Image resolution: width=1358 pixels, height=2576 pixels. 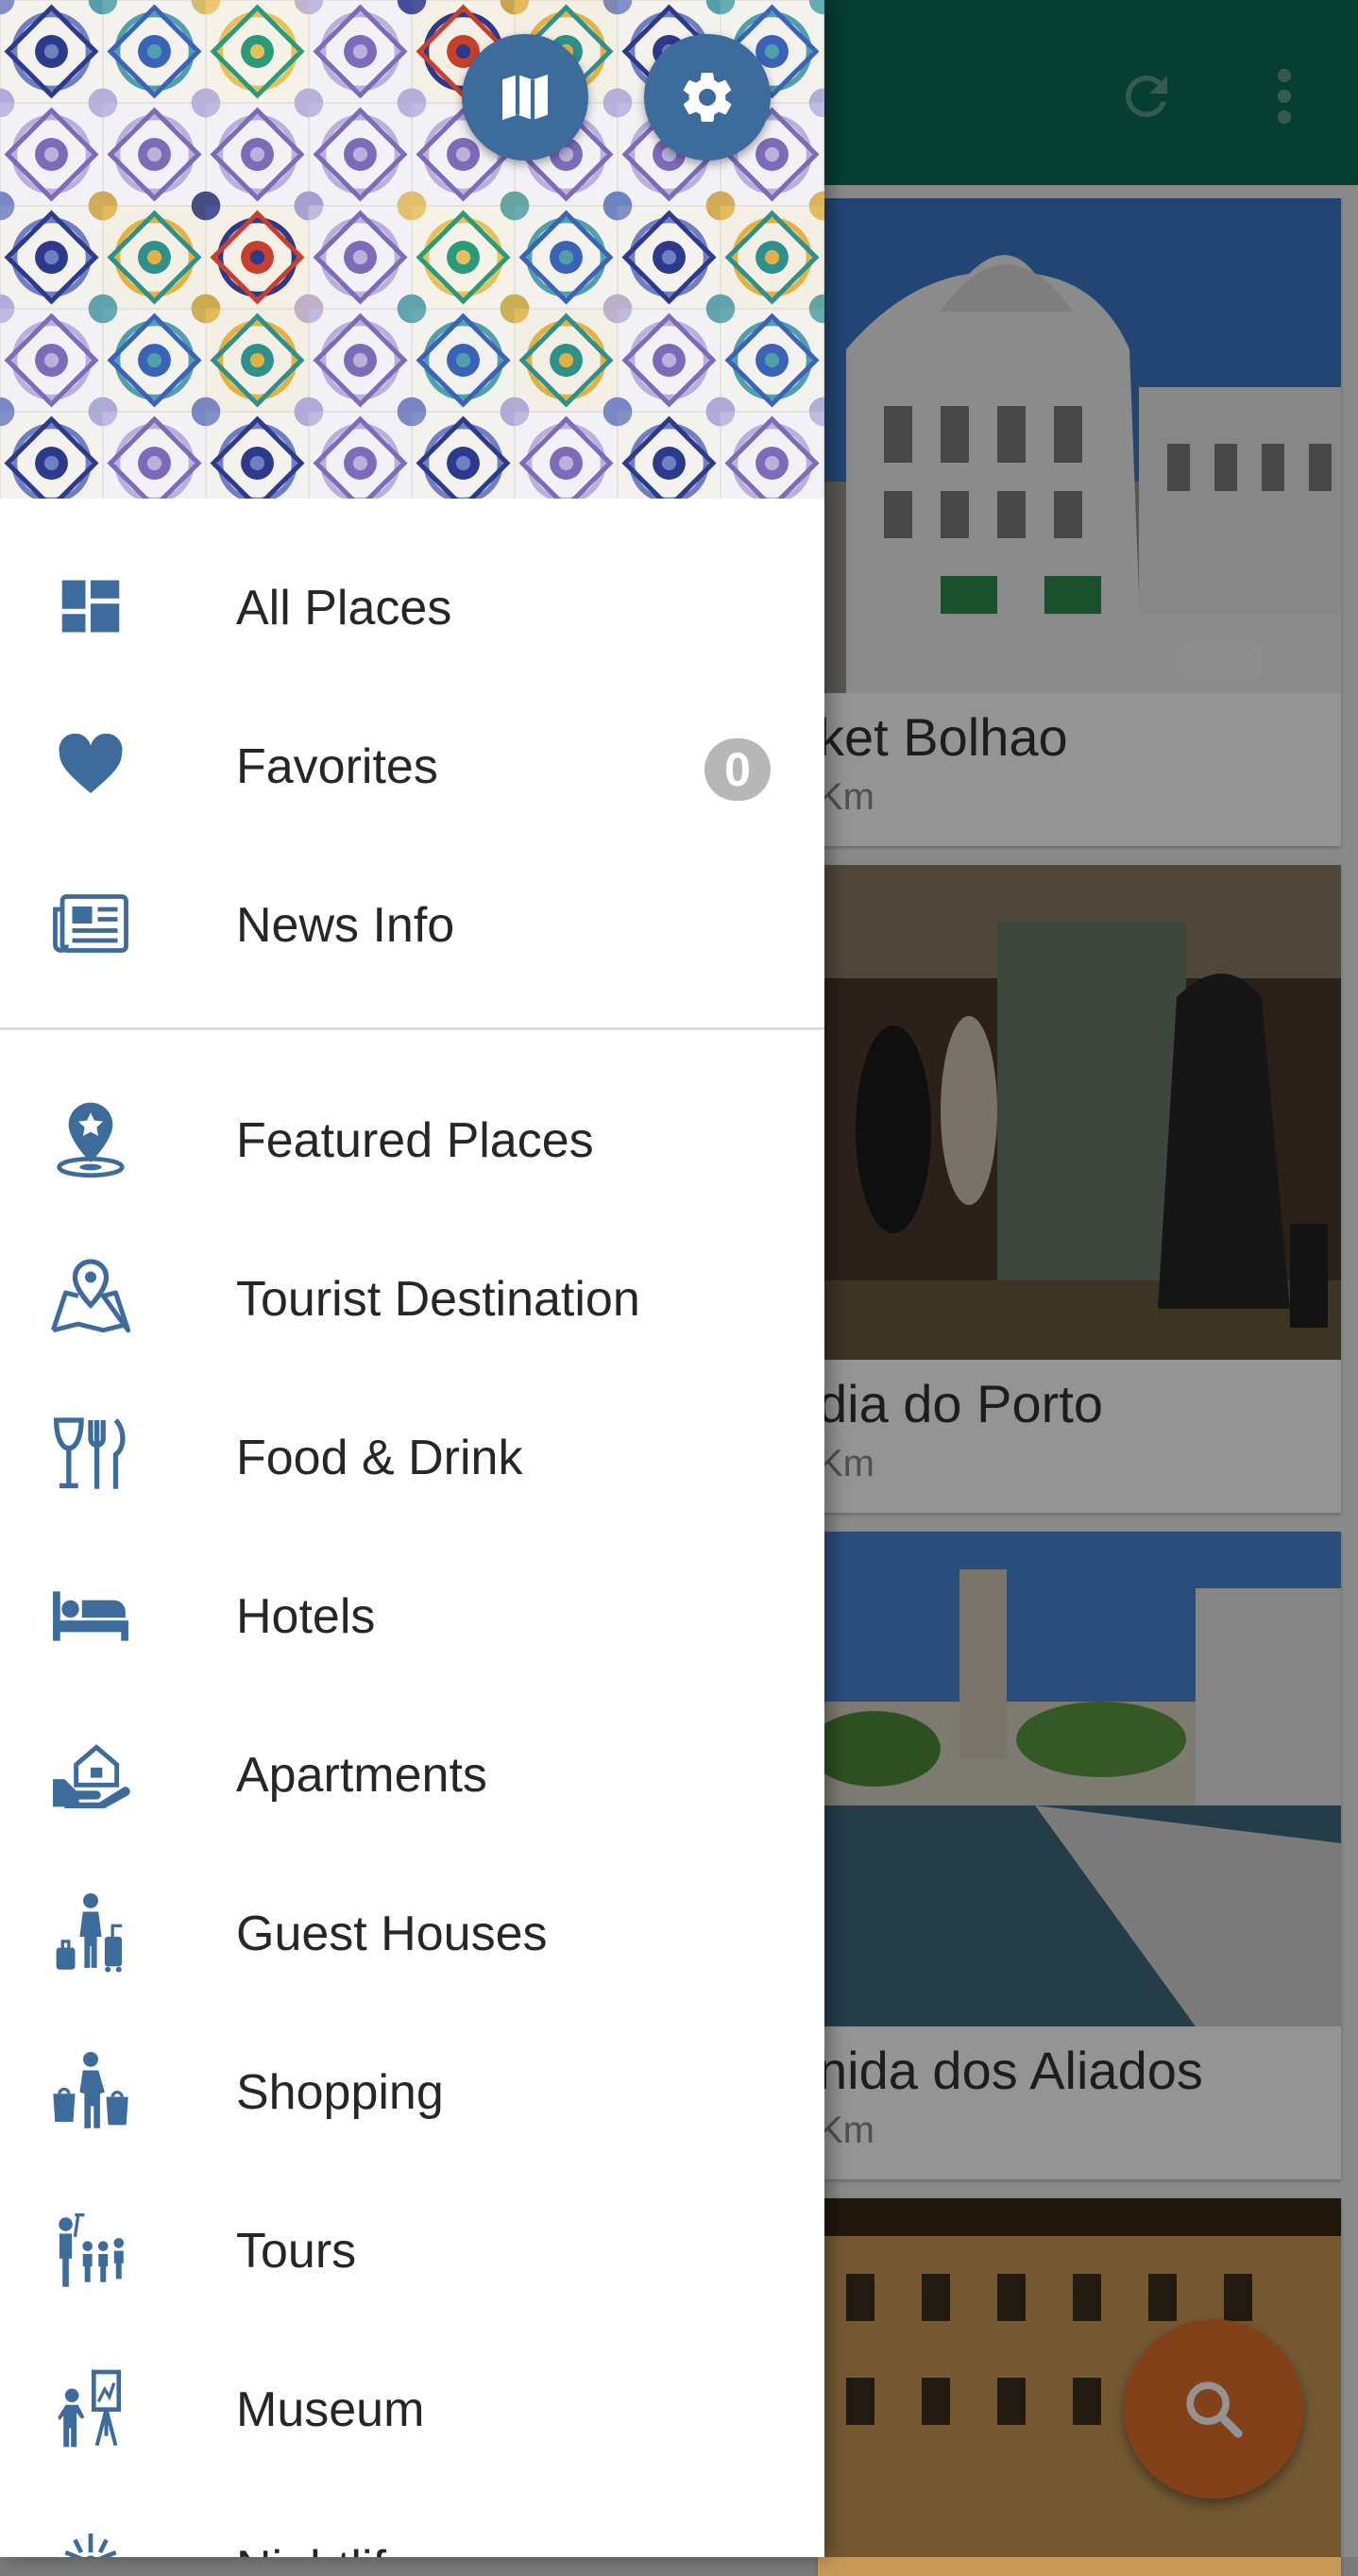 I want to click on map-button, so click(x=525, y=97).